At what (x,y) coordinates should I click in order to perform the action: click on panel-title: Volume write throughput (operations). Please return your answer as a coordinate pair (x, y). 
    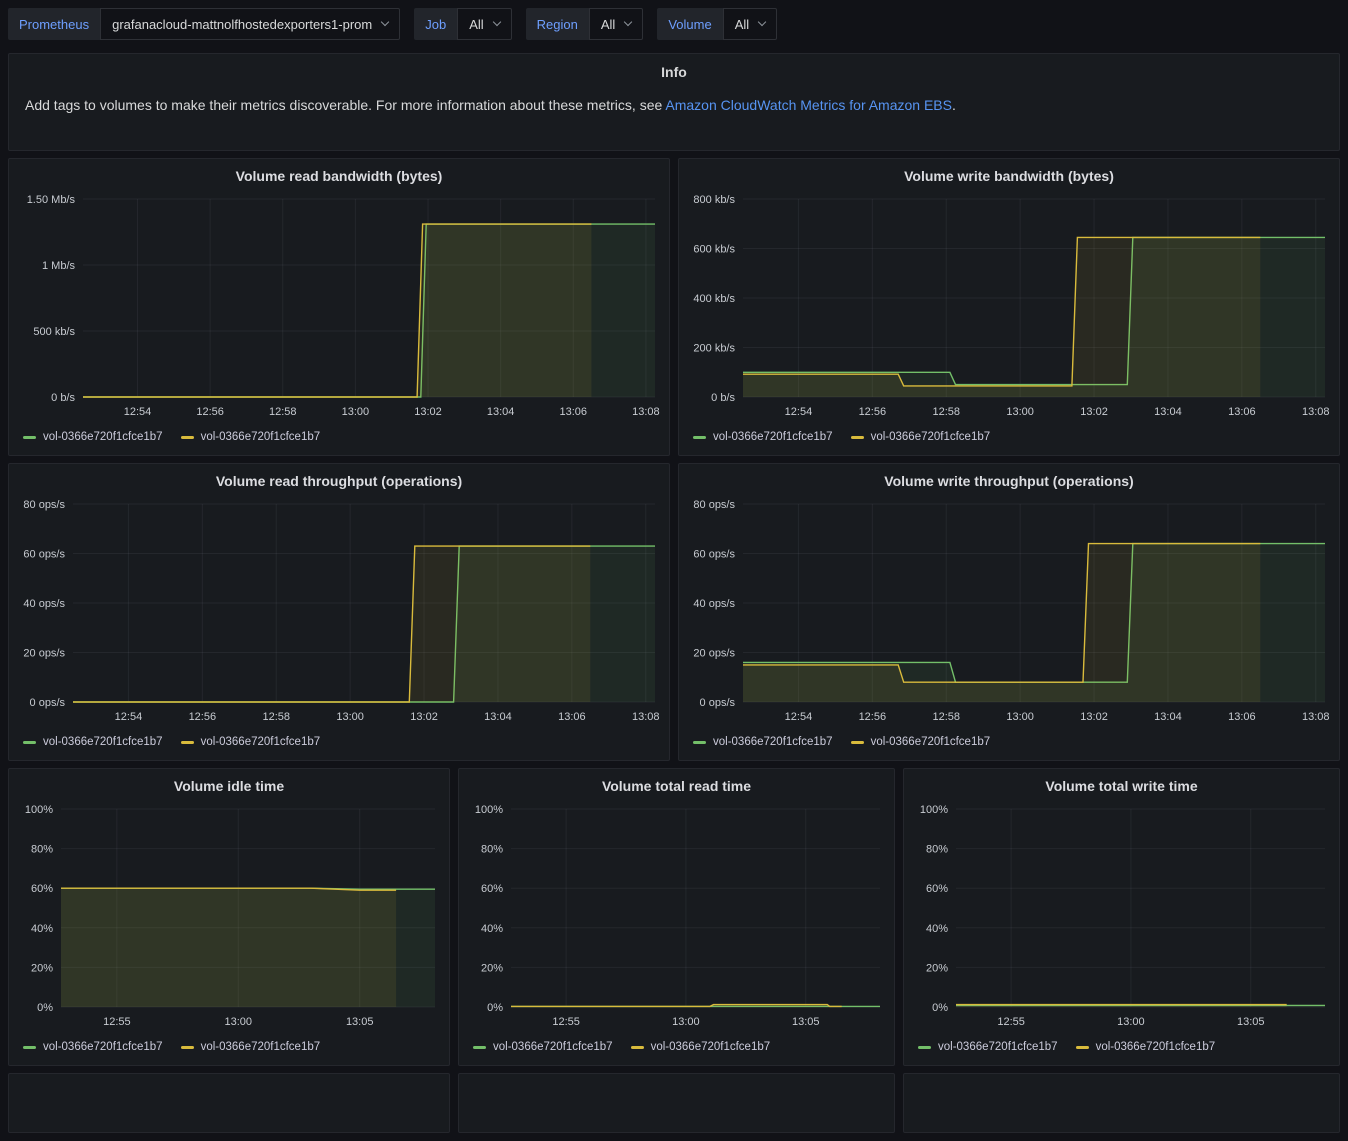
    Looking at the image, I should click on (1009, 481).